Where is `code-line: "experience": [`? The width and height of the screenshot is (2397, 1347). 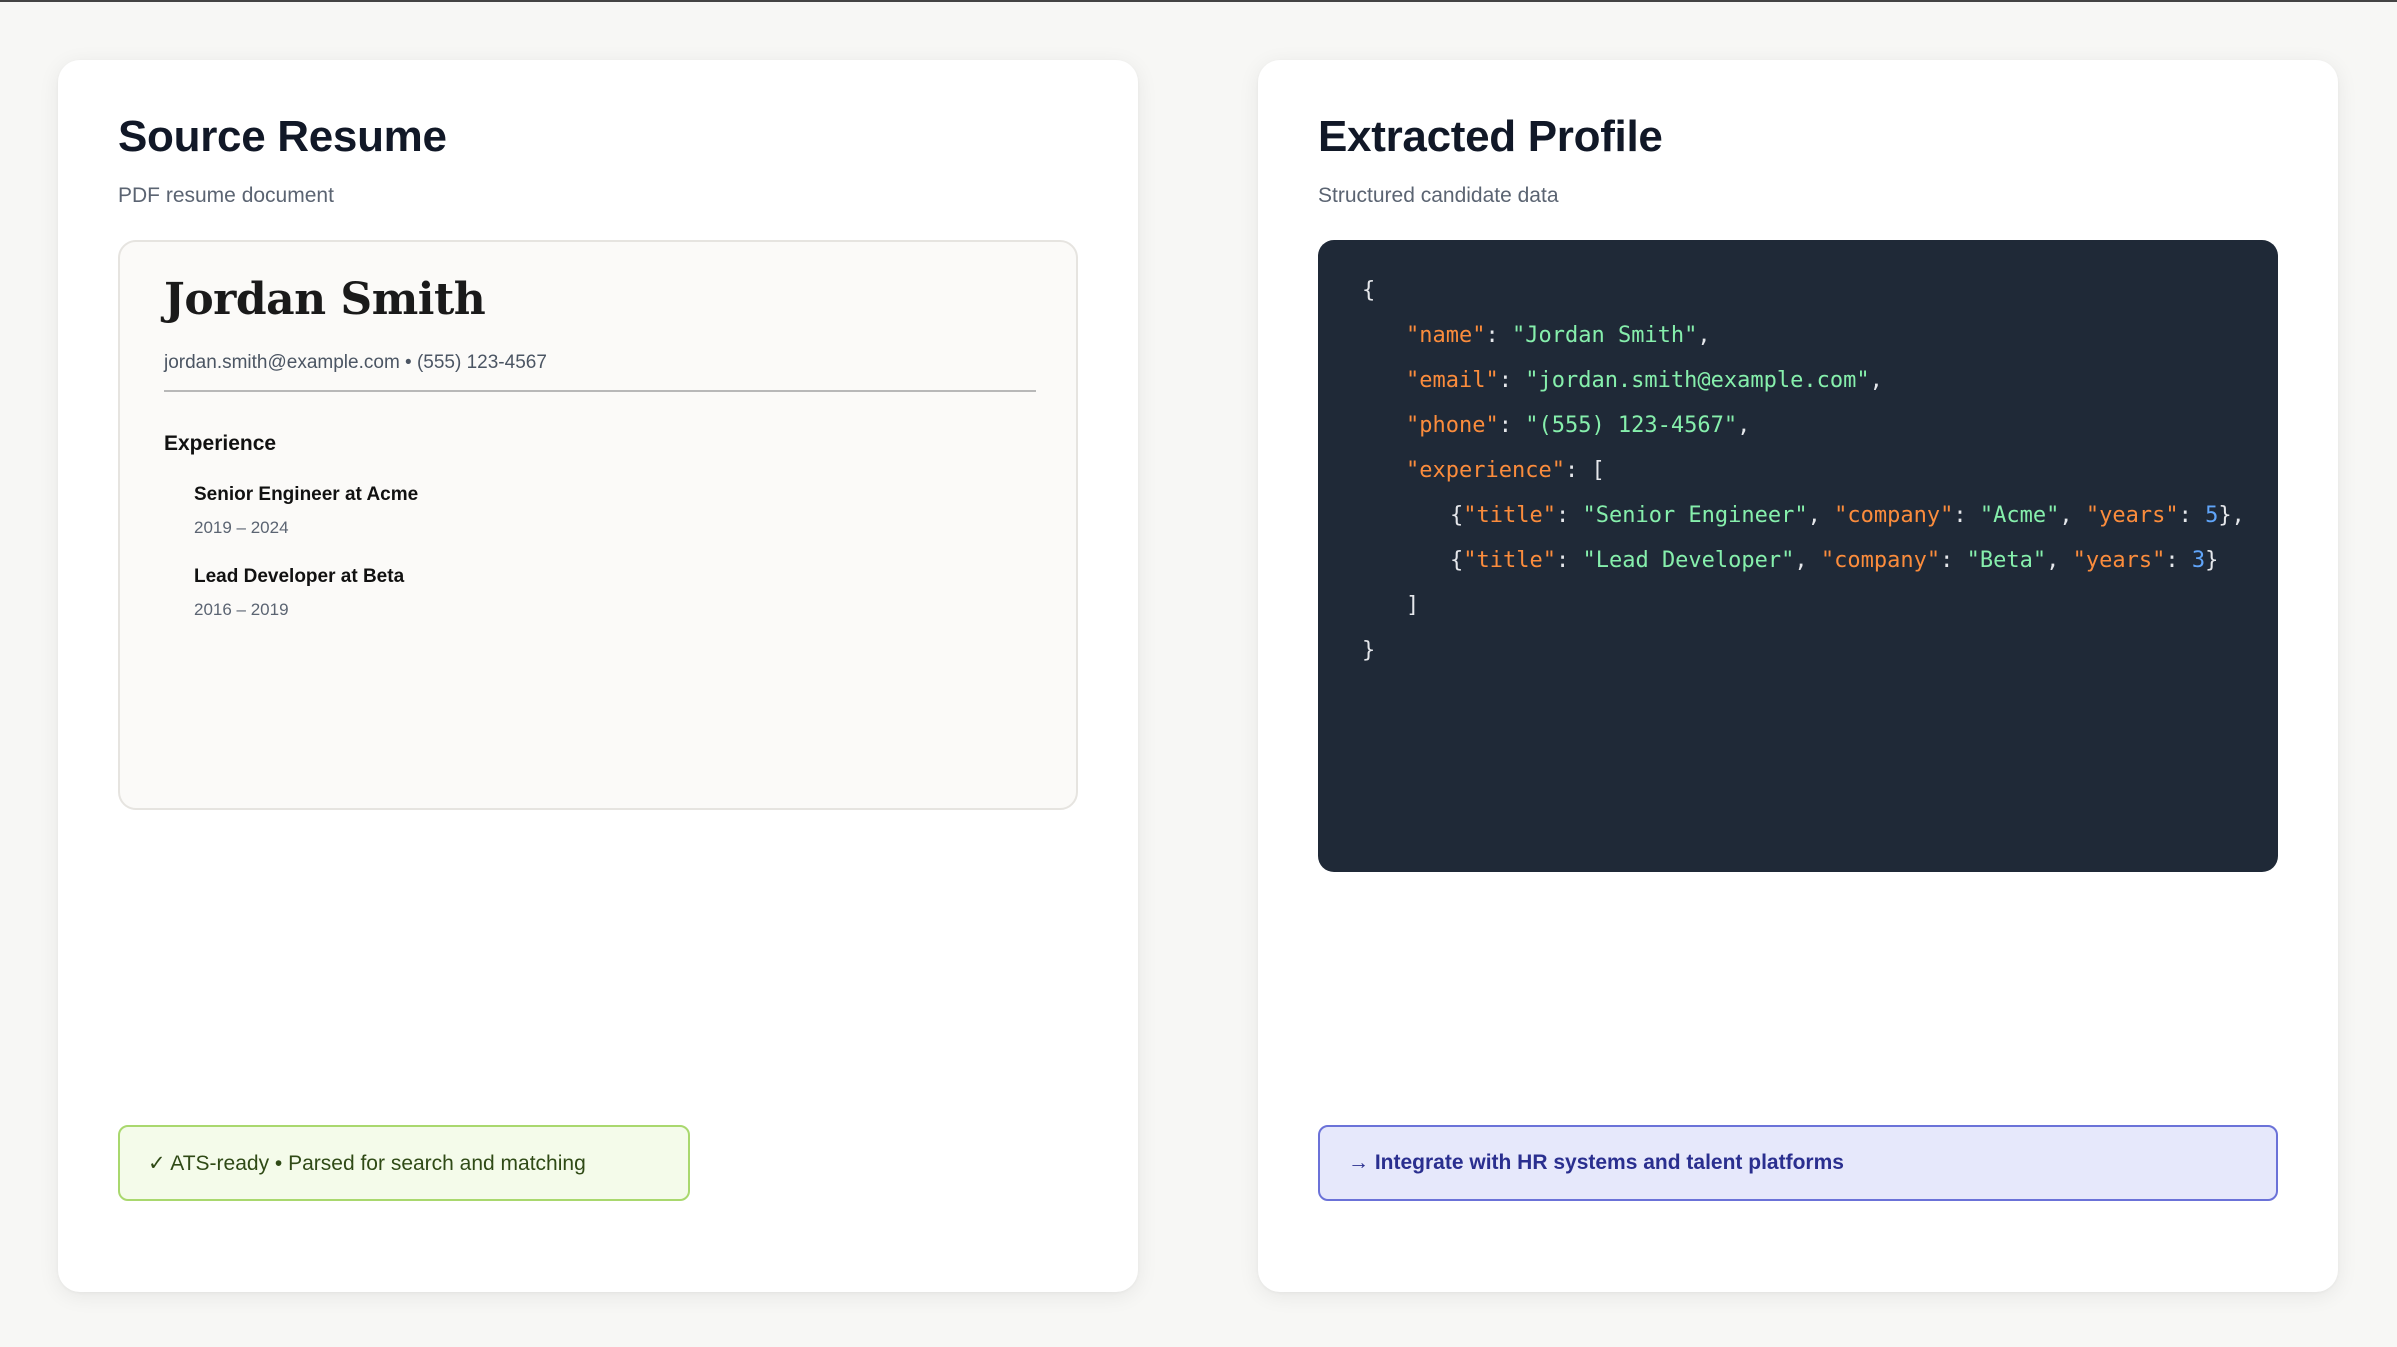
code-line: "experience": [ is located at coordinates (1505, 470).